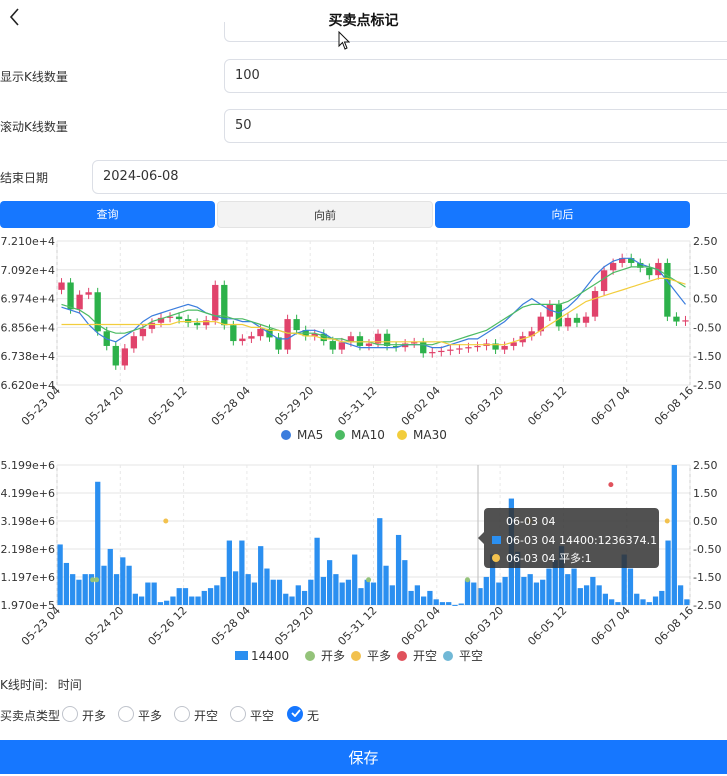  Describe the element at coordinates (562, 214) in the screenshot. I see `backward-button: 向后` at that location.